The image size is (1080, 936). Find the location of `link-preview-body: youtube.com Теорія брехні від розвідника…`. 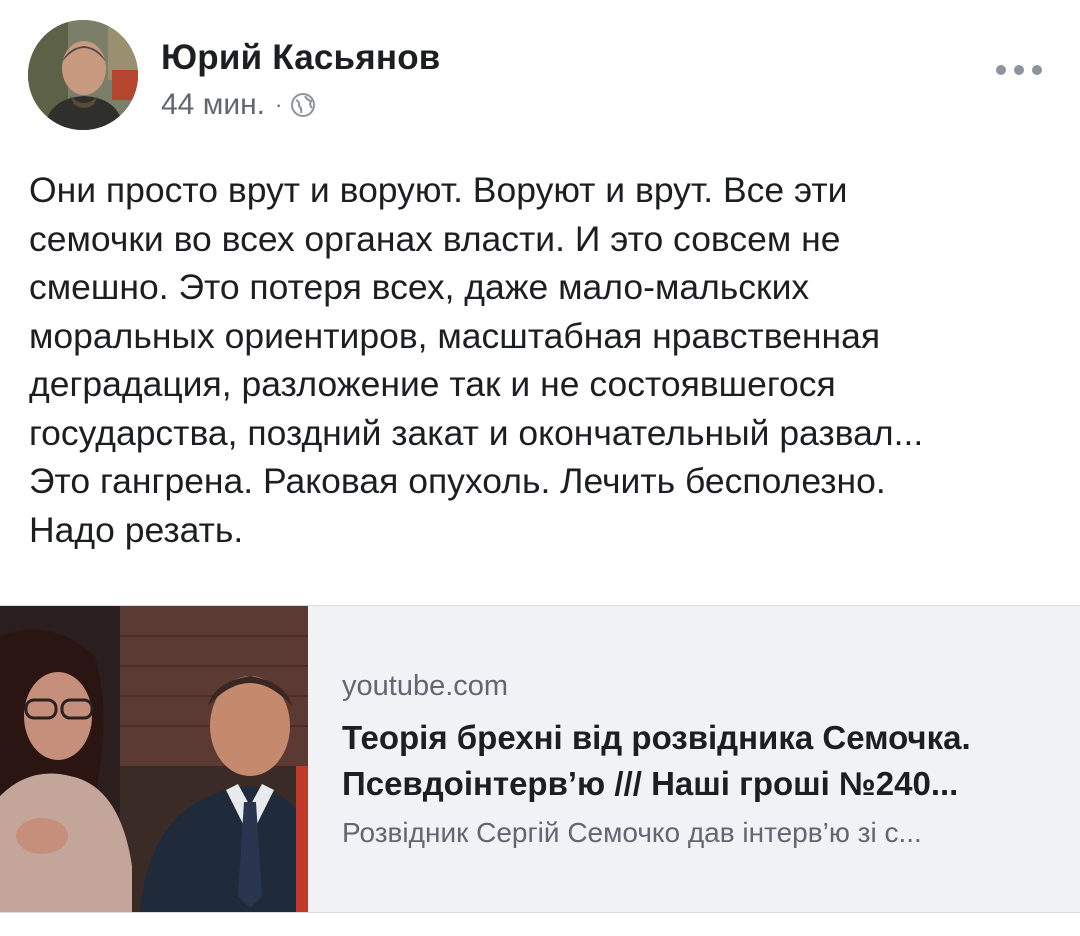

link-preview-body: youtube.com Теорія брехні від розвідника… is located at coordinates (692, 759).